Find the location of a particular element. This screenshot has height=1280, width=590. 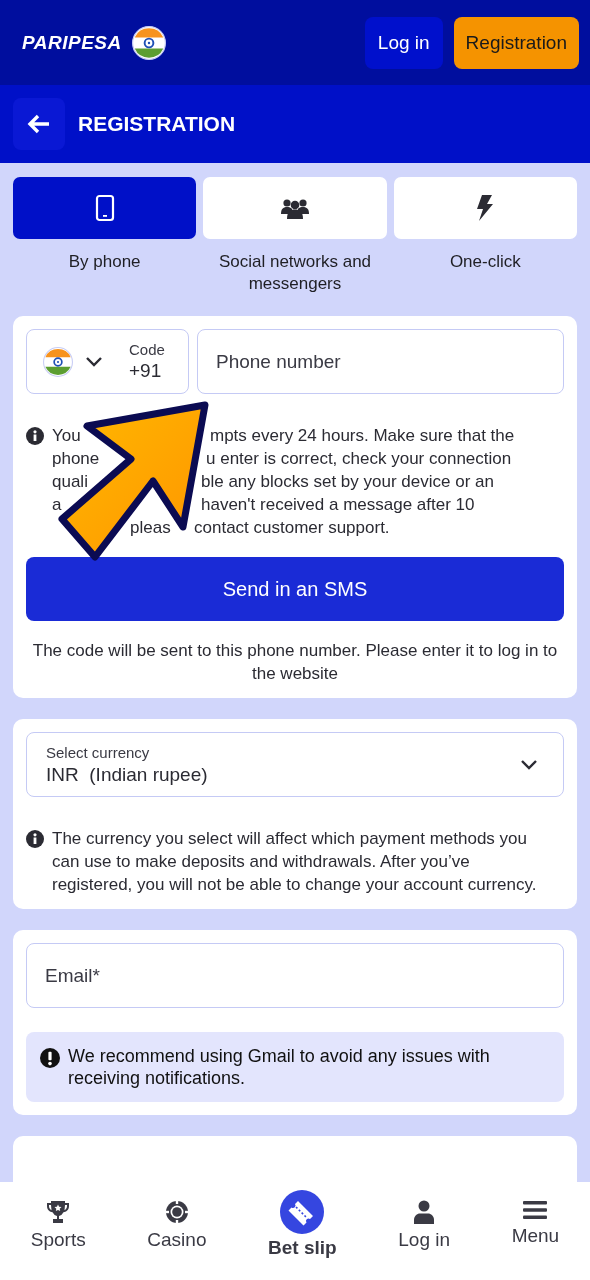

notice-text: phone is located at coordinates (76, 459).